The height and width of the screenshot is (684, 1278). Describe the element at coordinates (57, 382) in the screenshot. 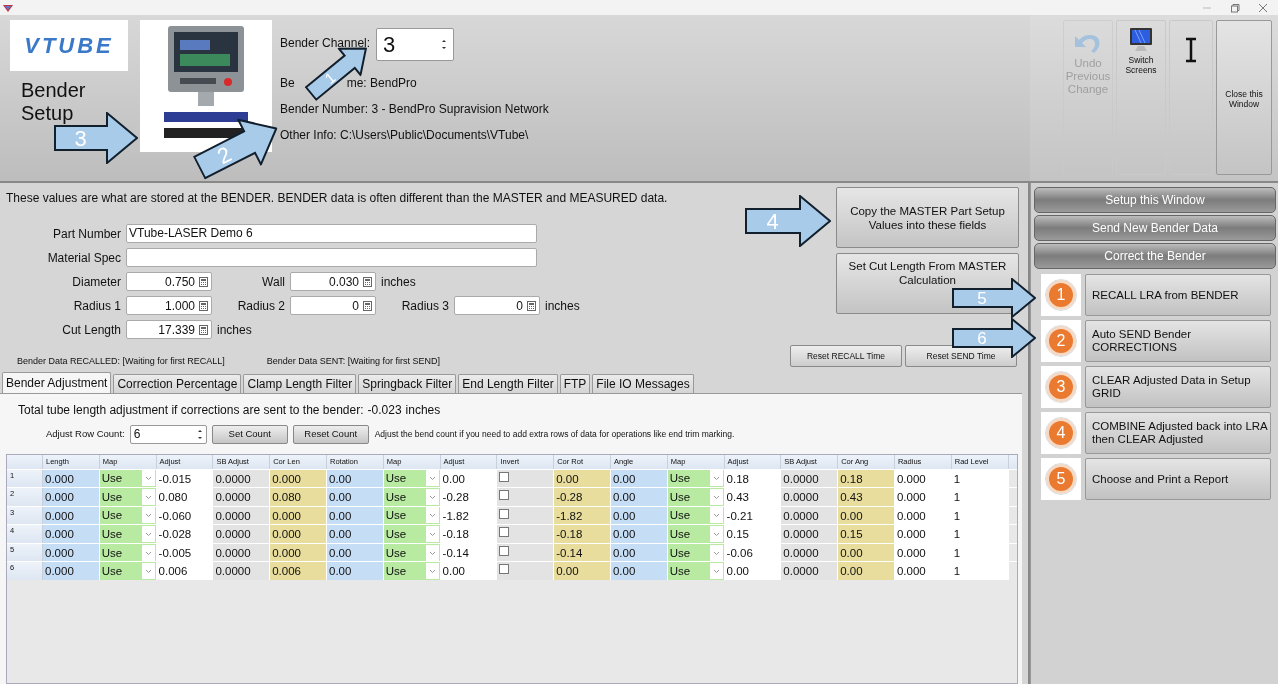

I see `tab: Bender Adjustment` at that location.